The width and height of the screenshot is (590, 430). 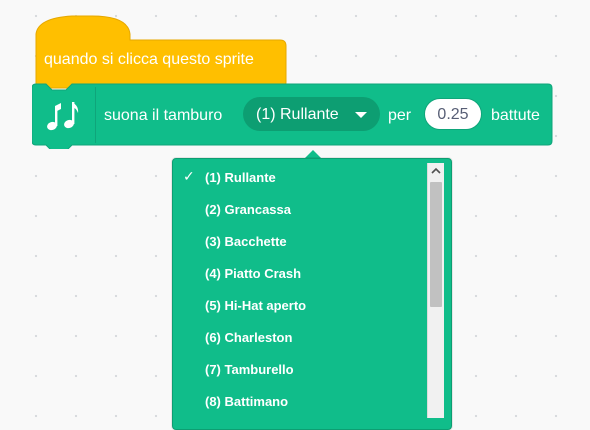 I want to click on drum-dropdown-value: (1) Rullante, so click(x=297, y=114).